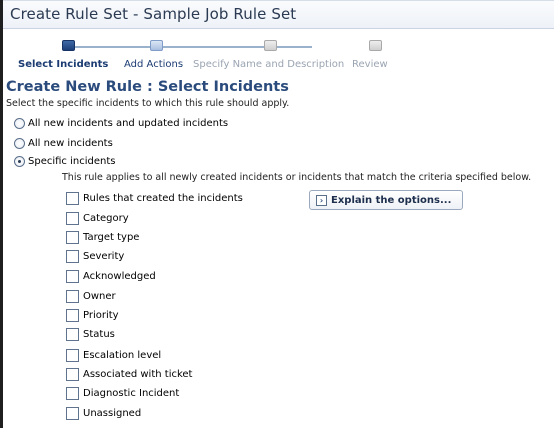 The height and width of the screenshot is (428, 554). What do you see at coordinates (72, 161) in the screenshot?
I see `radio-label: Specific incidents` at bounding box center [72, 161].